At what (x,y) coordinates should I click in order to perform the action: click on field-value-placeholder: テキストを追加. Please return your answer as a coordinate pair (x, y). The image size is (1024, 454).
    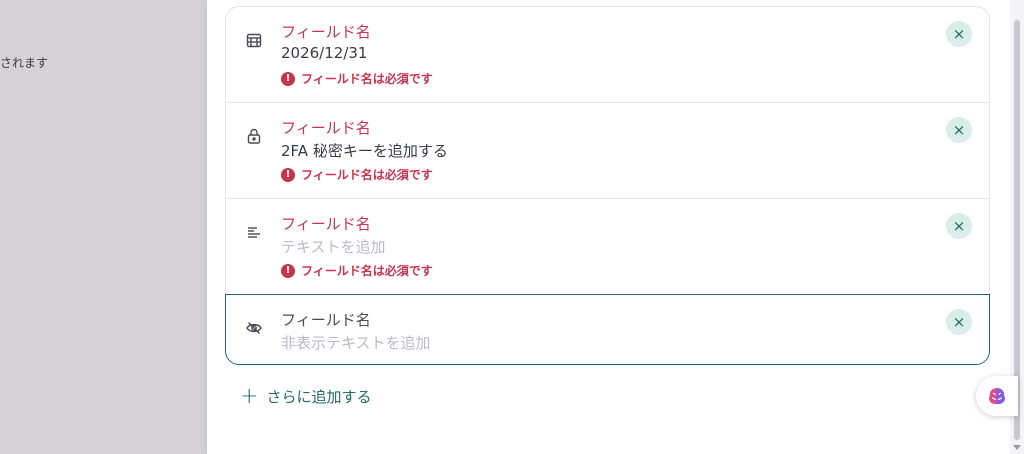
    Looking at the image, I should click on (333, 246).